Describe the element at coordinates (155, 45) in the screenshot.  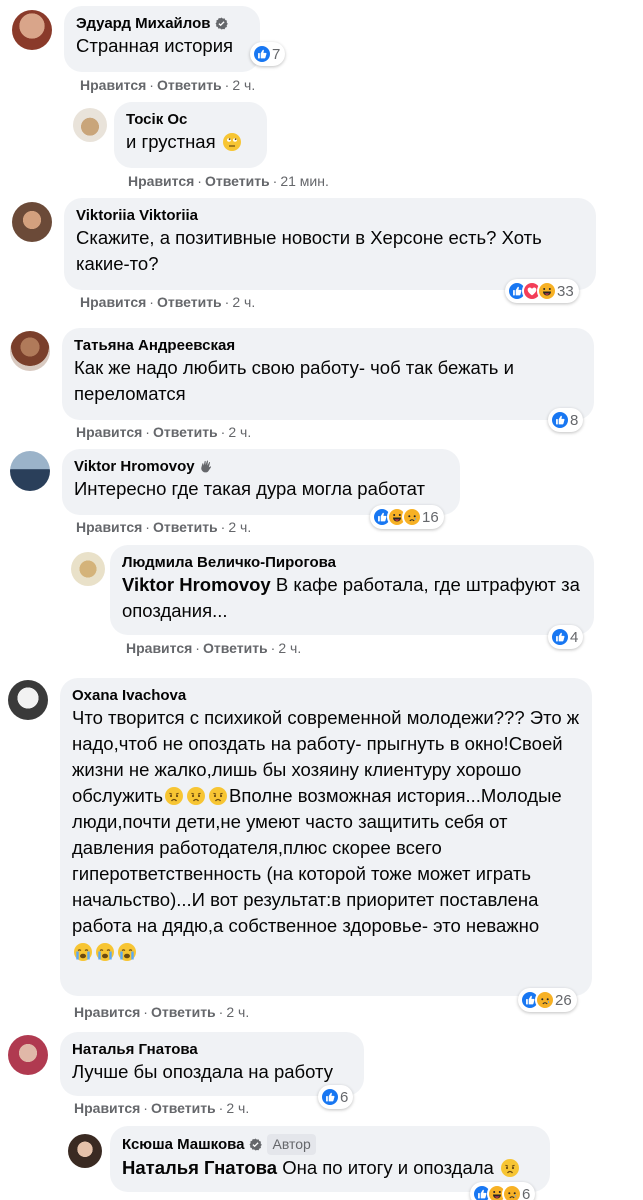
I see `comment-text: Странная история` at that location.